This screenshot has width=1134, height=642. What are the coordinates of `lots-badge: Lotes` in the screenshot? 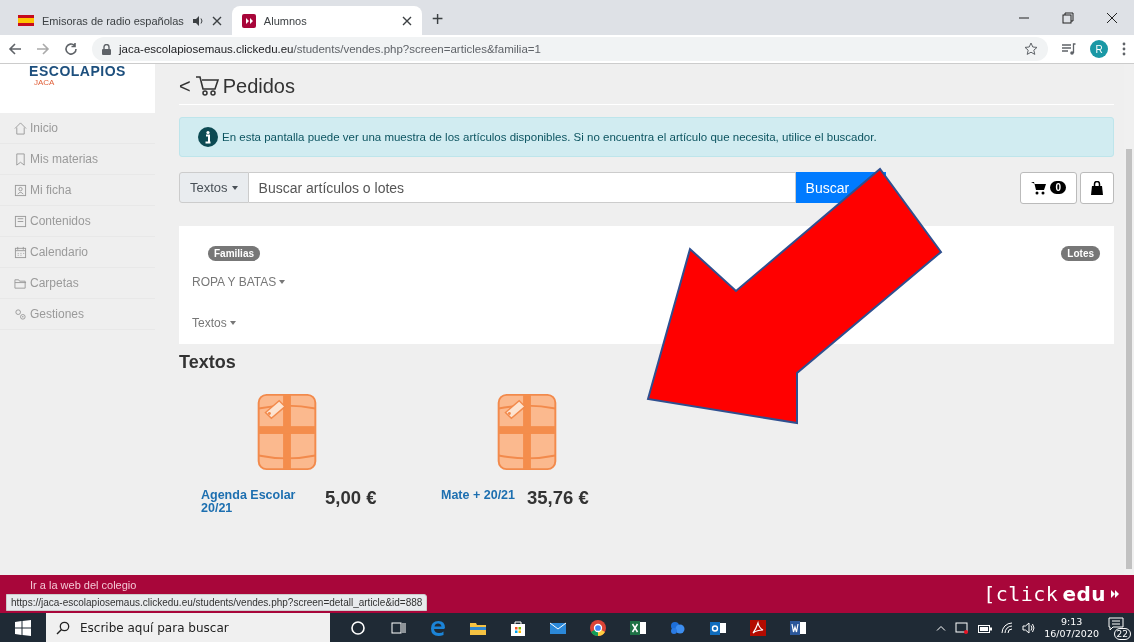 It's located at (1080, 253).